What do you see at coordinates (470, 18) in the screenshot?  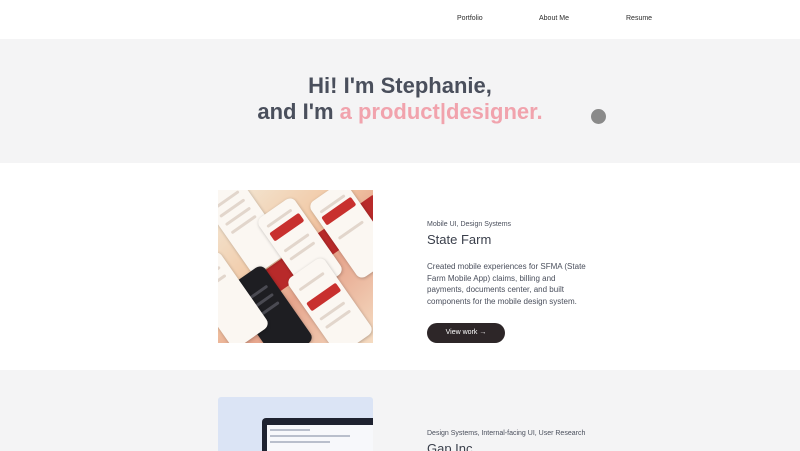 I see `nav-portfolio: Portfolio` at bounding box center [470, 18].